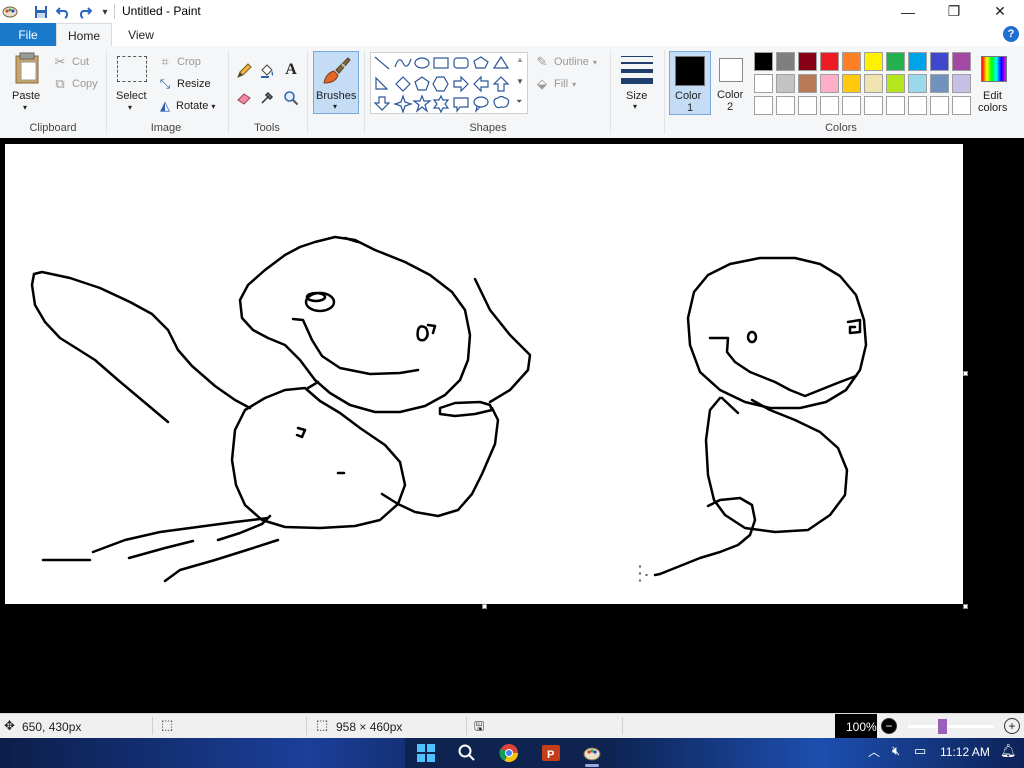 The width and height of the screenshot is (1024, 768). What do you see at coordinates (461, 105) in the screenshot?
I see `shape-rounded-callout-icon` at bounding box center [461, 105].